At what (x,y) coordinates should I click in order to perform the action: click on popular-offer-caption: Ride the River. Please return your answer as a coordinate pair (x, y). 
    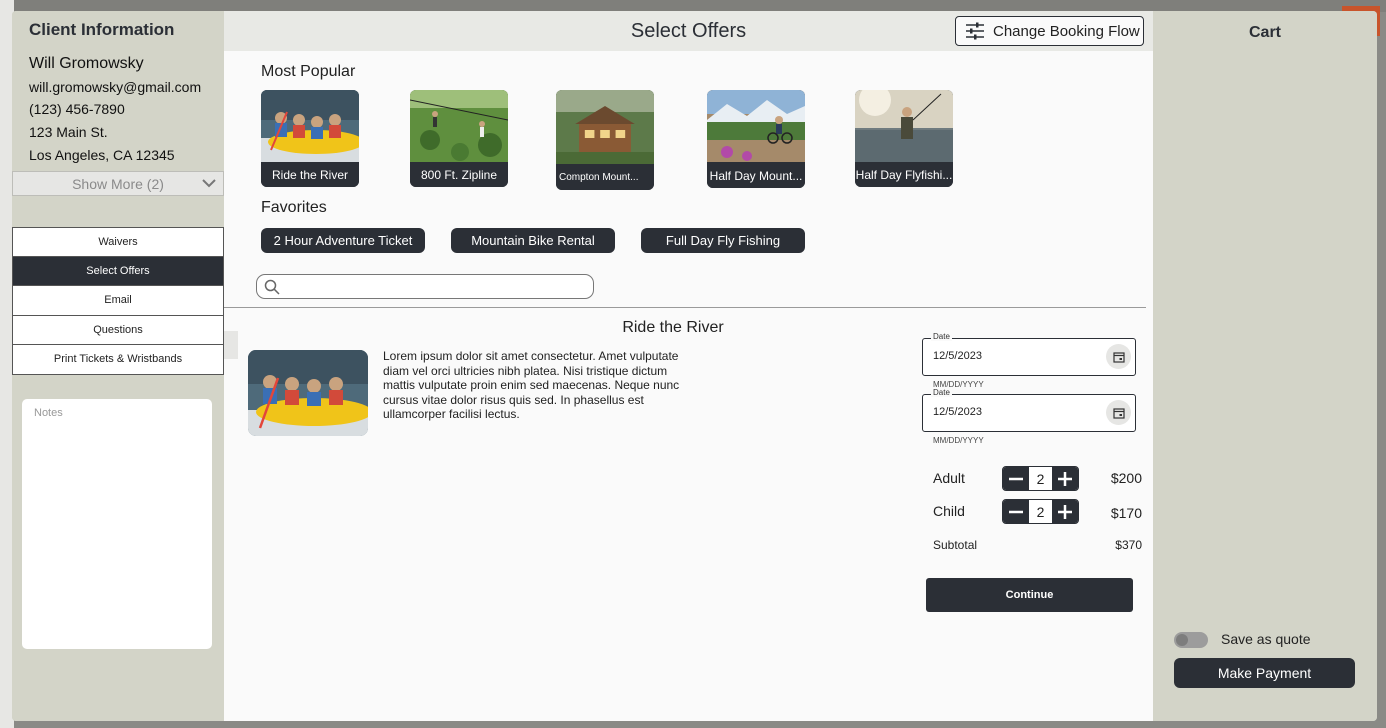
    Looking at the image, I should click on (310, 174).